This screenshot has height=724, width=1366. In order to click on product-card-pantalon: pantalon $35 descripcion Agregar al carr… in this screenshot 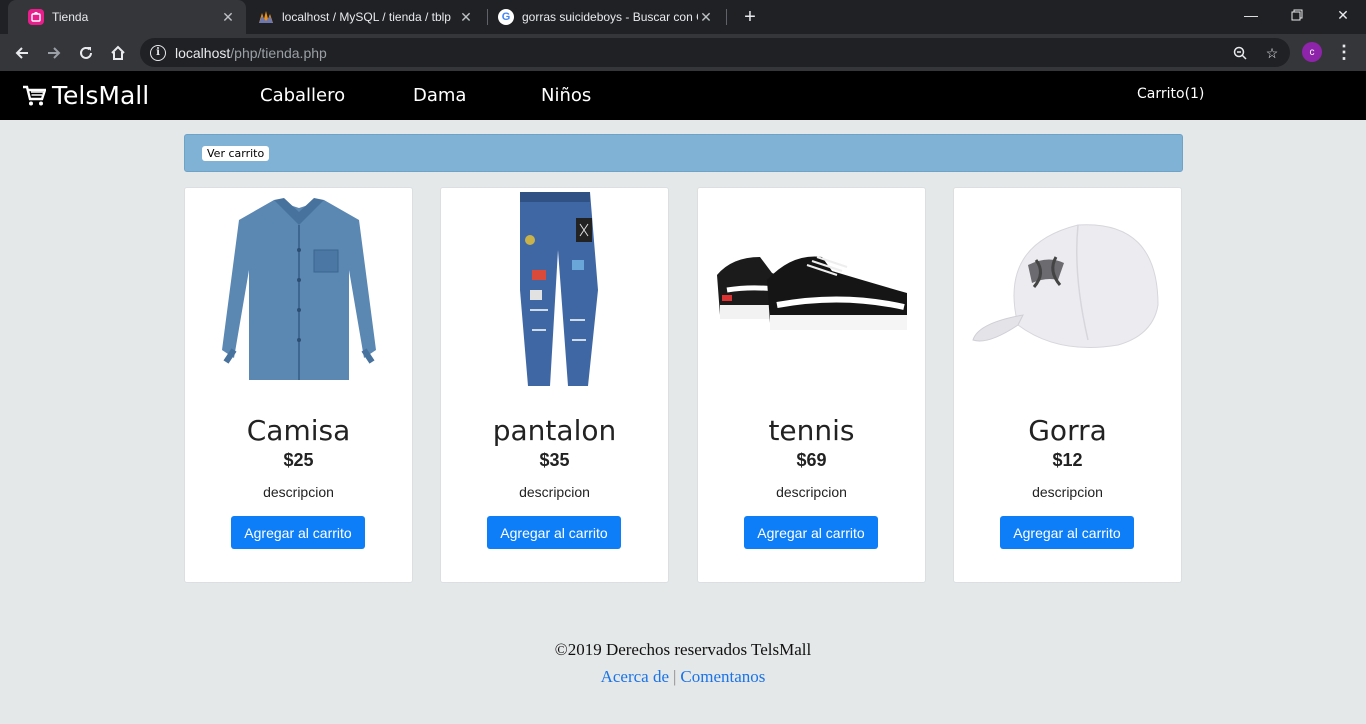, I will do `click(554, 385)`.